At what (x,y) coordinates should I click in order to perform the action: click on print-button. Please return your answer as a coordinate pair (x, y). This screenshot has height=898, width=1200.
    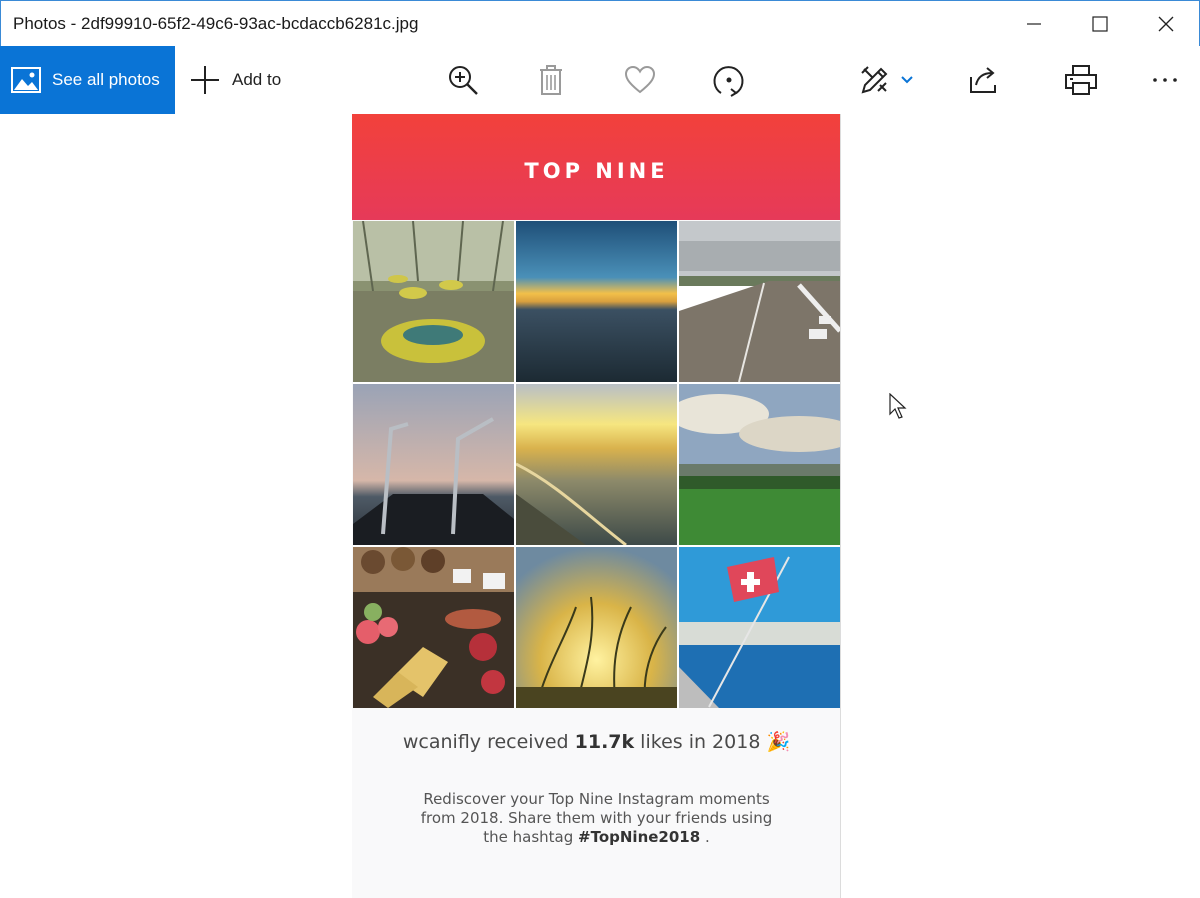
    Looking at the image, I should click on (1081, 80).